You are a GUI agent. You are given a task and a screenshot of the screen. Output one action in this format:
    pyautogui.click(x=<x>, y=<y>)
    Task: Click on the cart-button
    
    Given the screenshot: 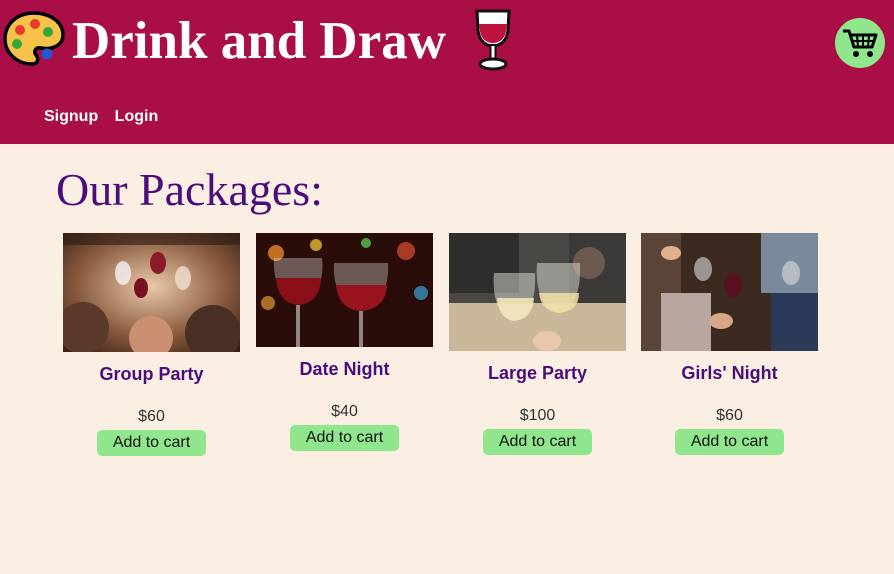 What is the action you would take?
    pyautogui.click(x=860, y=43)
    